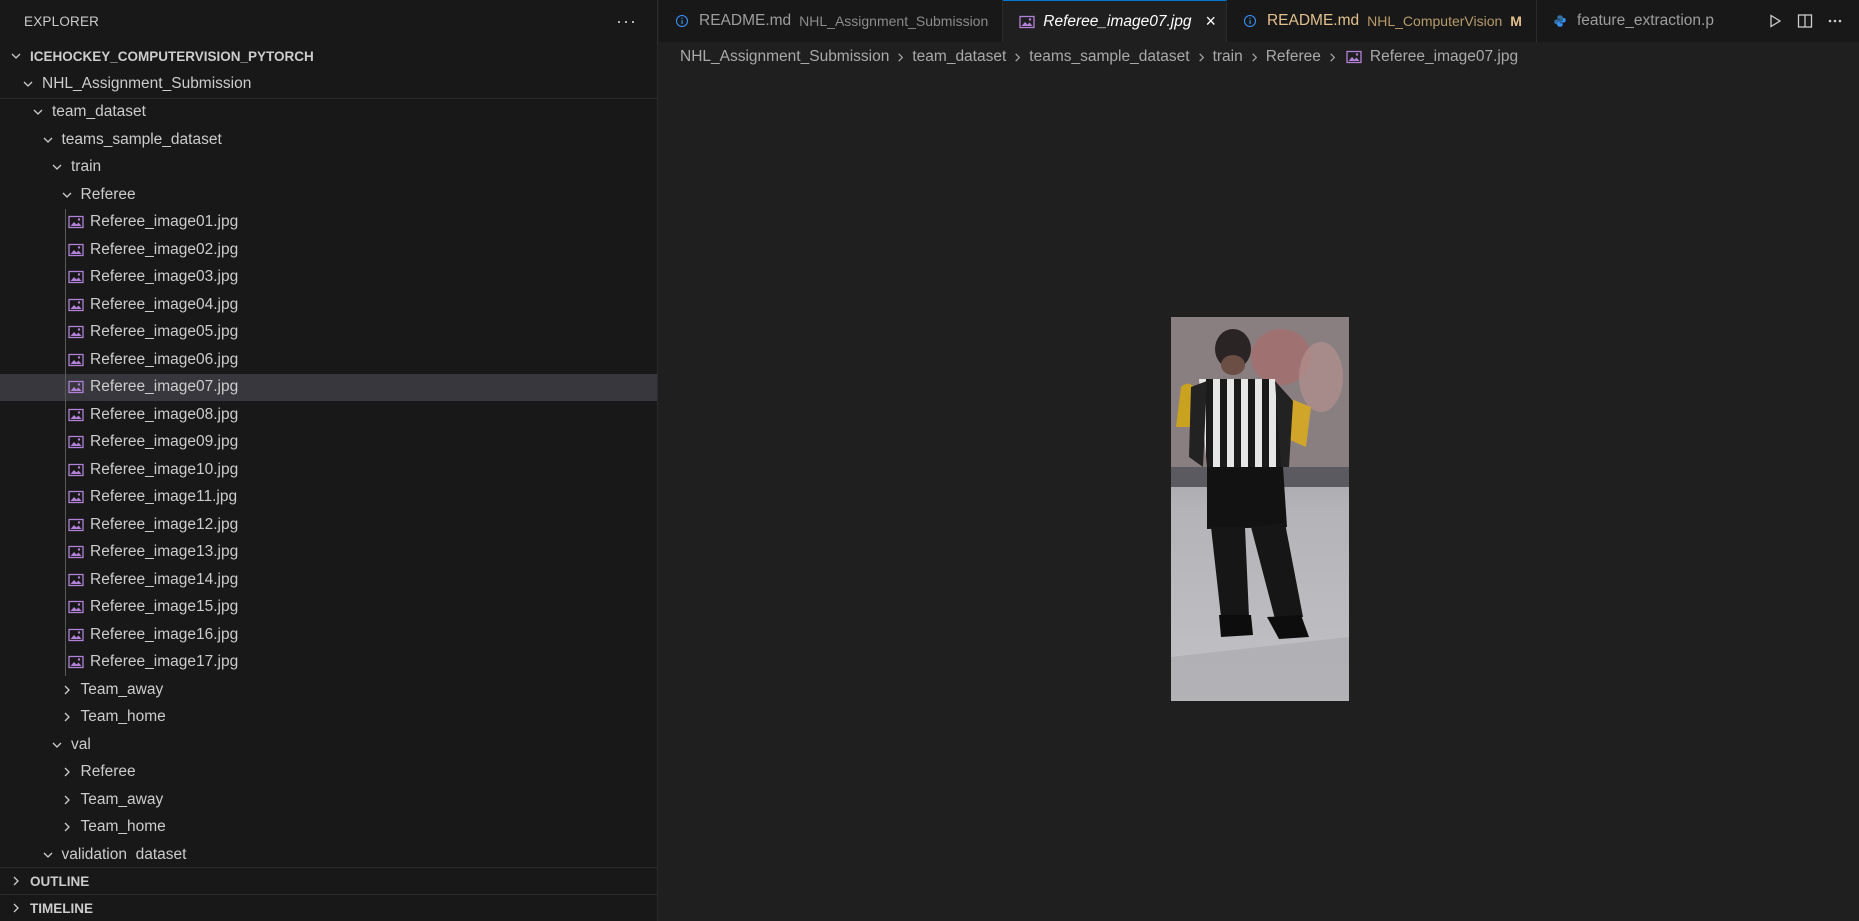 Image resolution: width=1859 pixels, height=921 pixels. Describe the element at coordinates (1293, 57) in the screenshot. I see `breadcrumb-item: Referee` at that location.